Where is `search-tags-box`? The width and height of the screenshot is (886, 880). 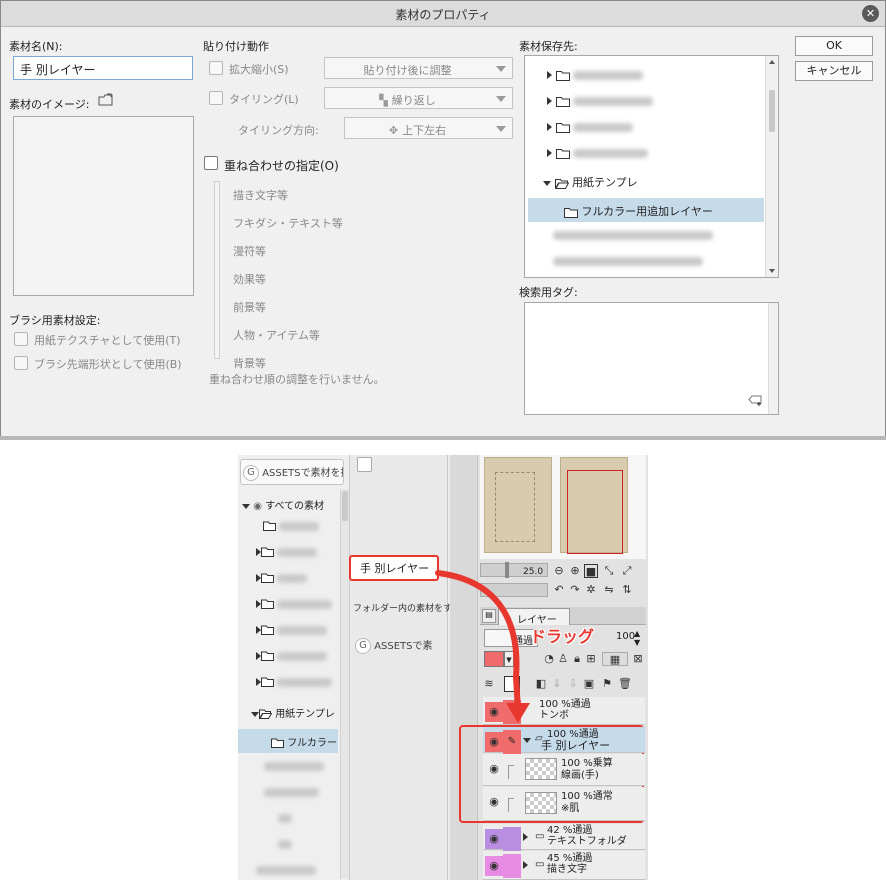 search-tags-box is located at coordinates (651, 358).